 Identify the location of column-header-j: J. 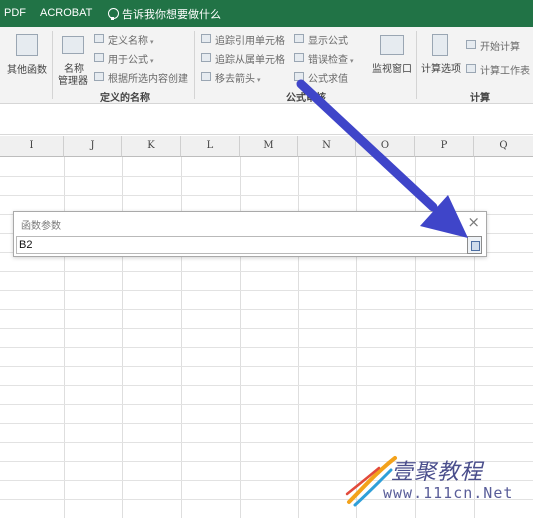
(93, 146).